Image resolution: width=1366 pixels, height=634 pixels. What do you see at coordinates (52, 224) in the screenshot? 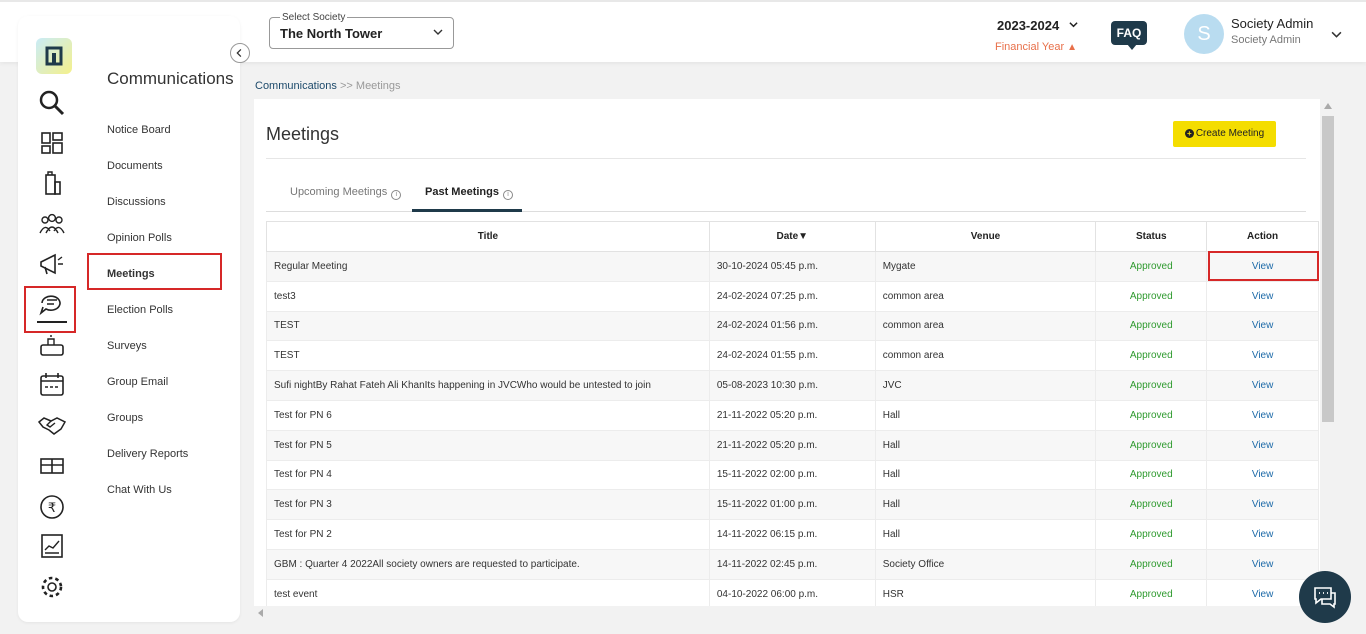
I see `people-icon` at bounding box center [52, 224].